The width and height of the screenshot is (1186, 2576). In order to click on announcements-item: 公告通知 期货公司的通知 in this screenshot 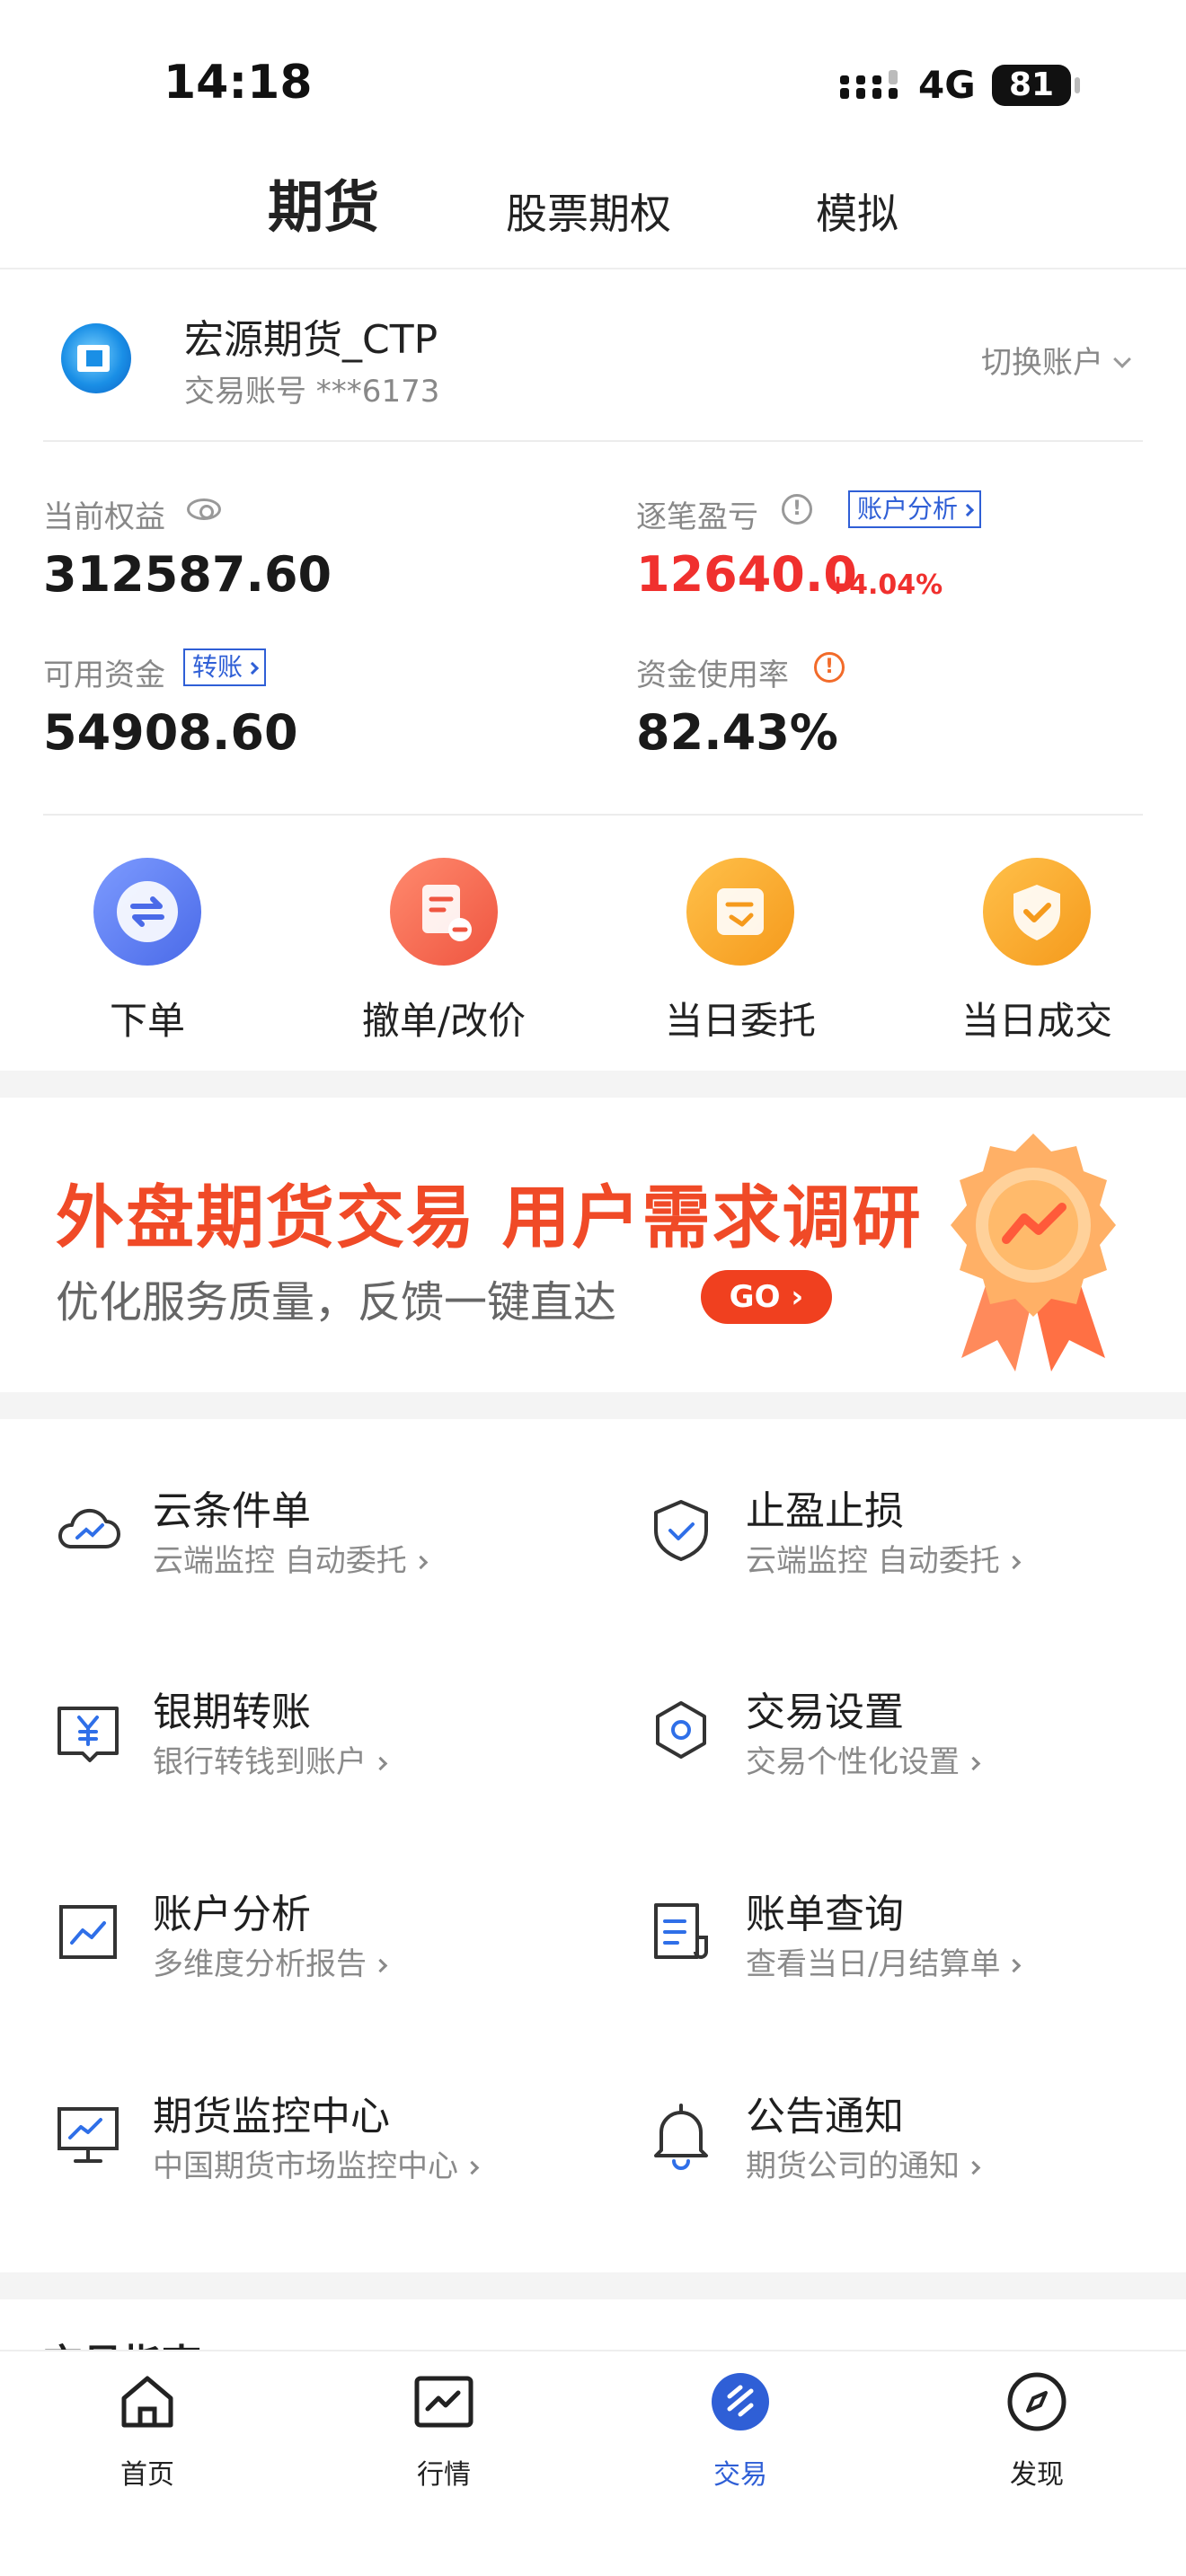, I will do `click(912, 2164)`.